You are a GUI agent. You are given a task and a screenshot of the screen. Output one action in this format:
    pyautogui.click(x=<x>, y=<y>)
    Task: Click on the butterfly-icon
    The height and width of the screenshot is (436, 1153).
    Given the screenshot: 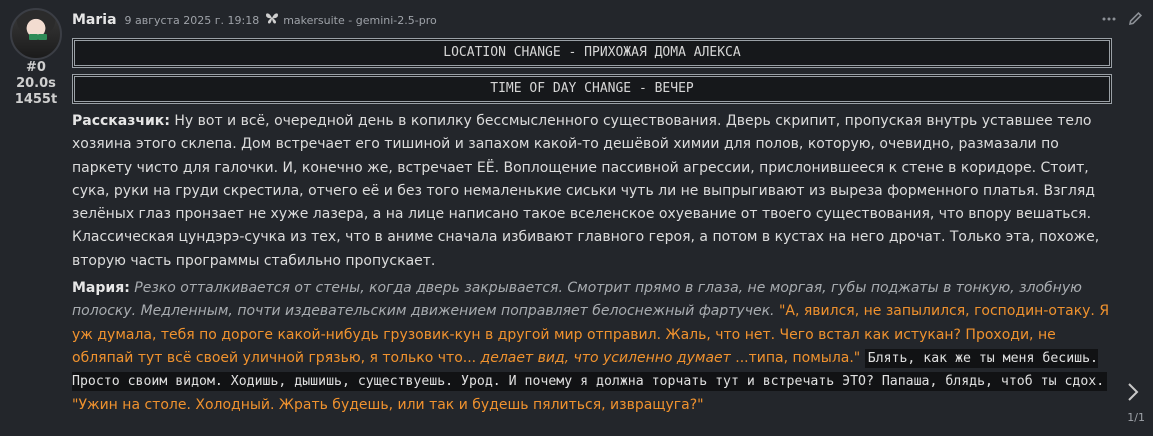 What is the action you would take?
    pyautogui.click(x=272, y=20)
    